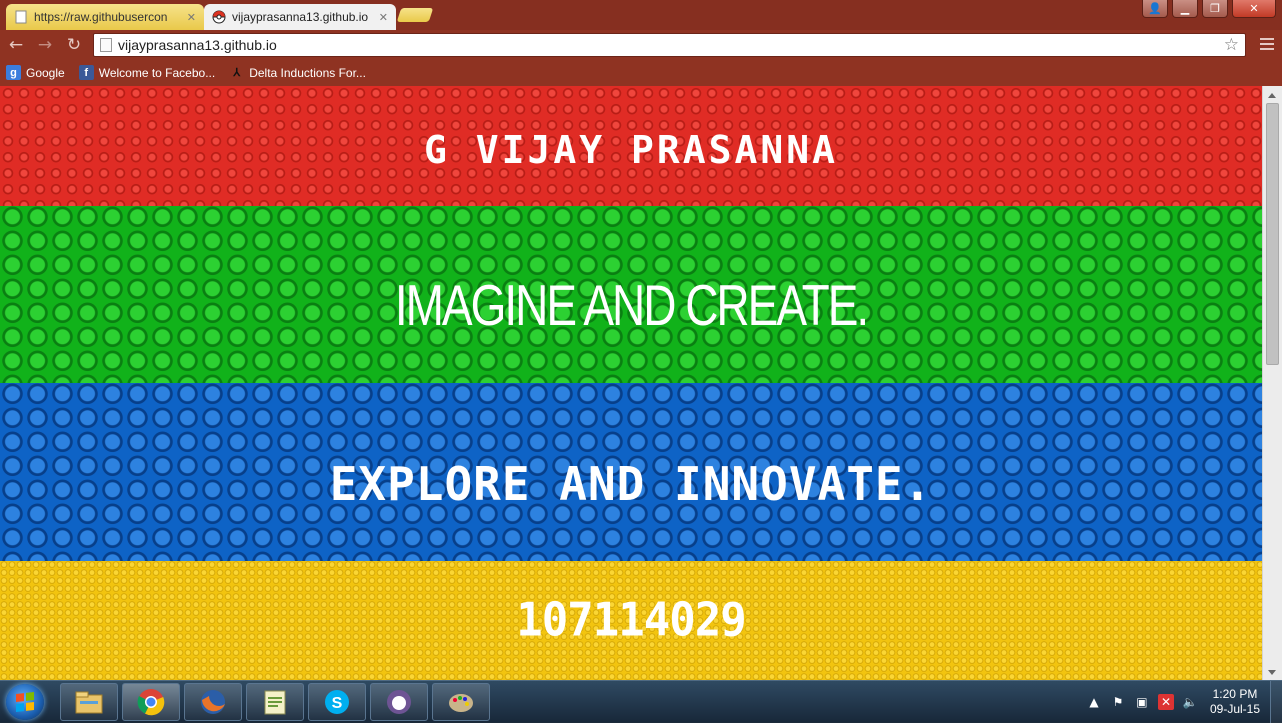 This screenshot has height=723, width=1282. I want to click on chrome-icon, so click(151, 702).